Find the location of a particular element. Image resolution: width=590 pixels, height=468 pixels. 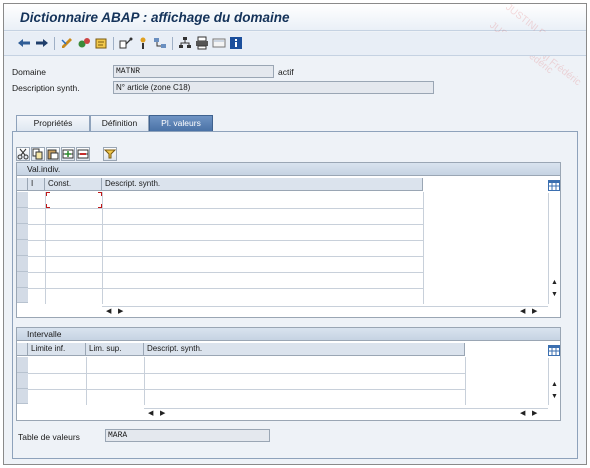

edit-toggle-icon is located at coordinates (67, 43).